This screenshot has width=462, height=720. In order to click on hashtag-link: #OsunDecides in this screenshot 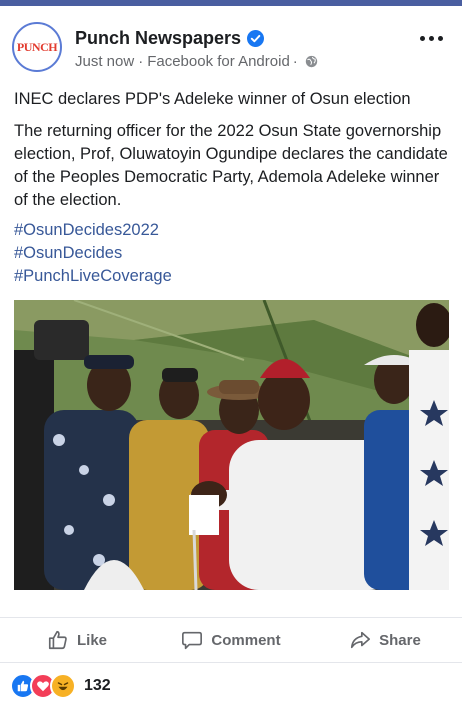, I will do `click(232, 253)`.